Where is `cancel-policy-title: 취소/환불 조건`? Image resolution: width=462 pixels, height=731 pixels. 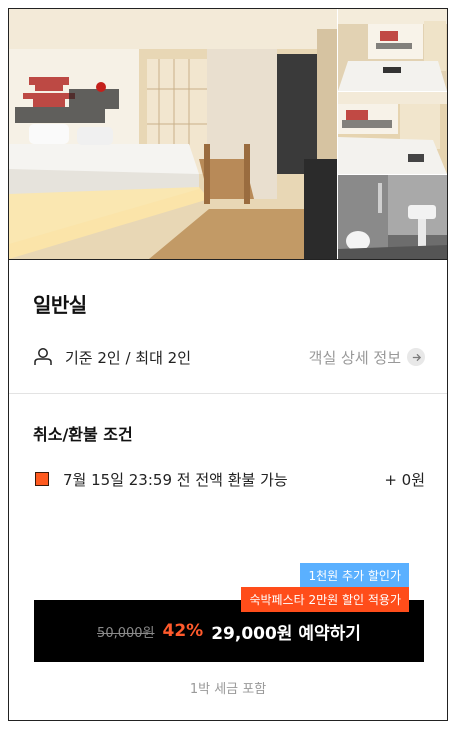
cancel-policy-title: 취소/환불 조건 is located at coordinates (83, 434).